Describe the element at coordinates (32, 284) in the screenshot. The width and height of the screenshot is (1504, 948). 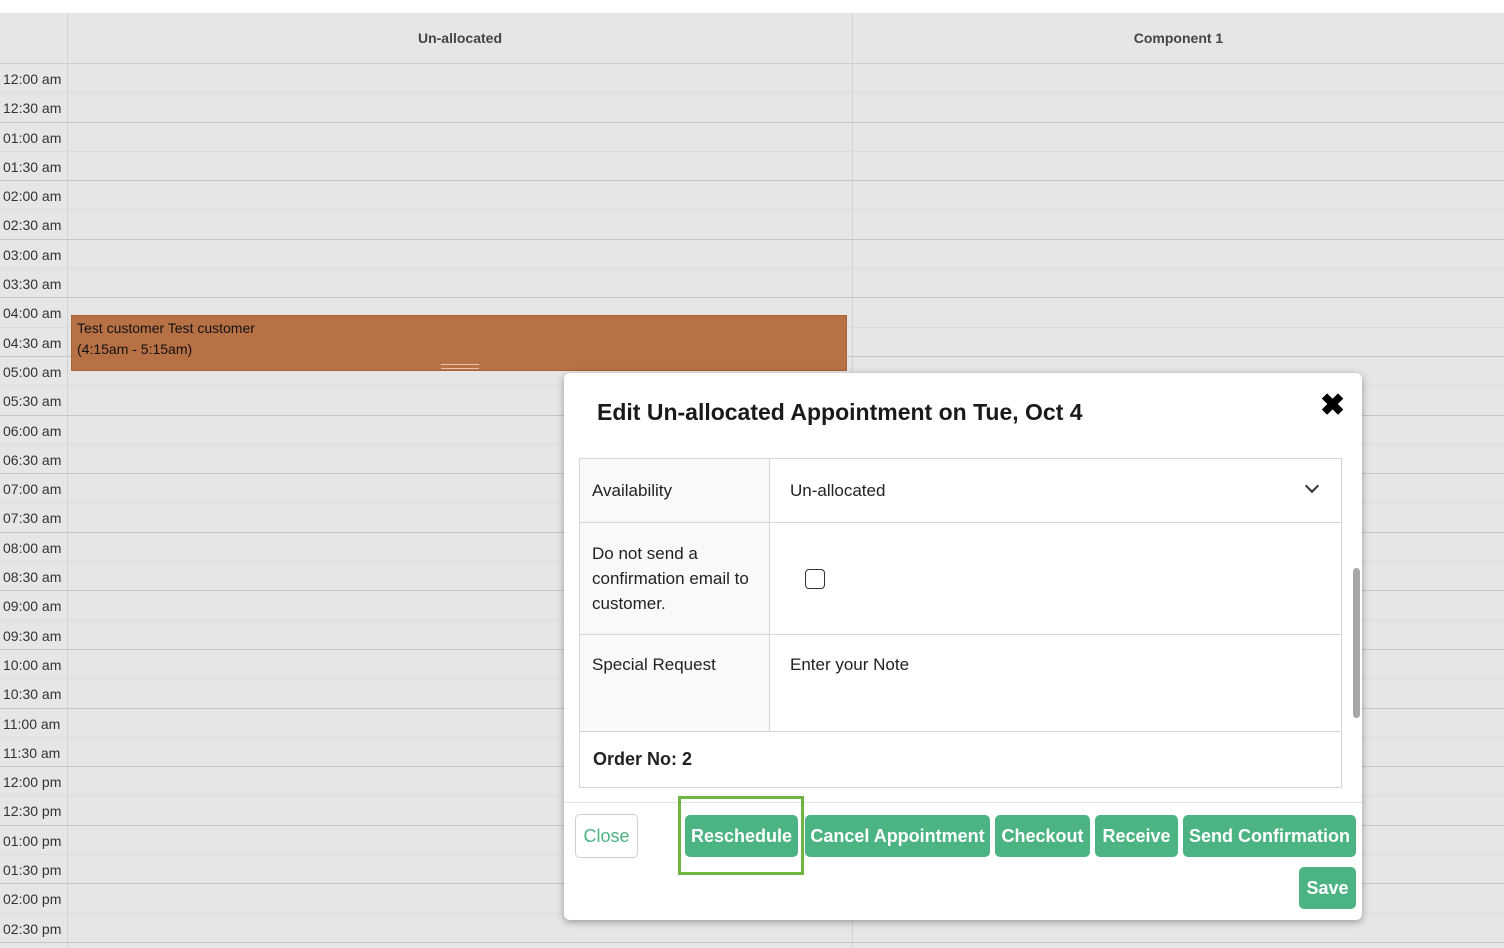
I see `time-label: 03:30 am` at that location.